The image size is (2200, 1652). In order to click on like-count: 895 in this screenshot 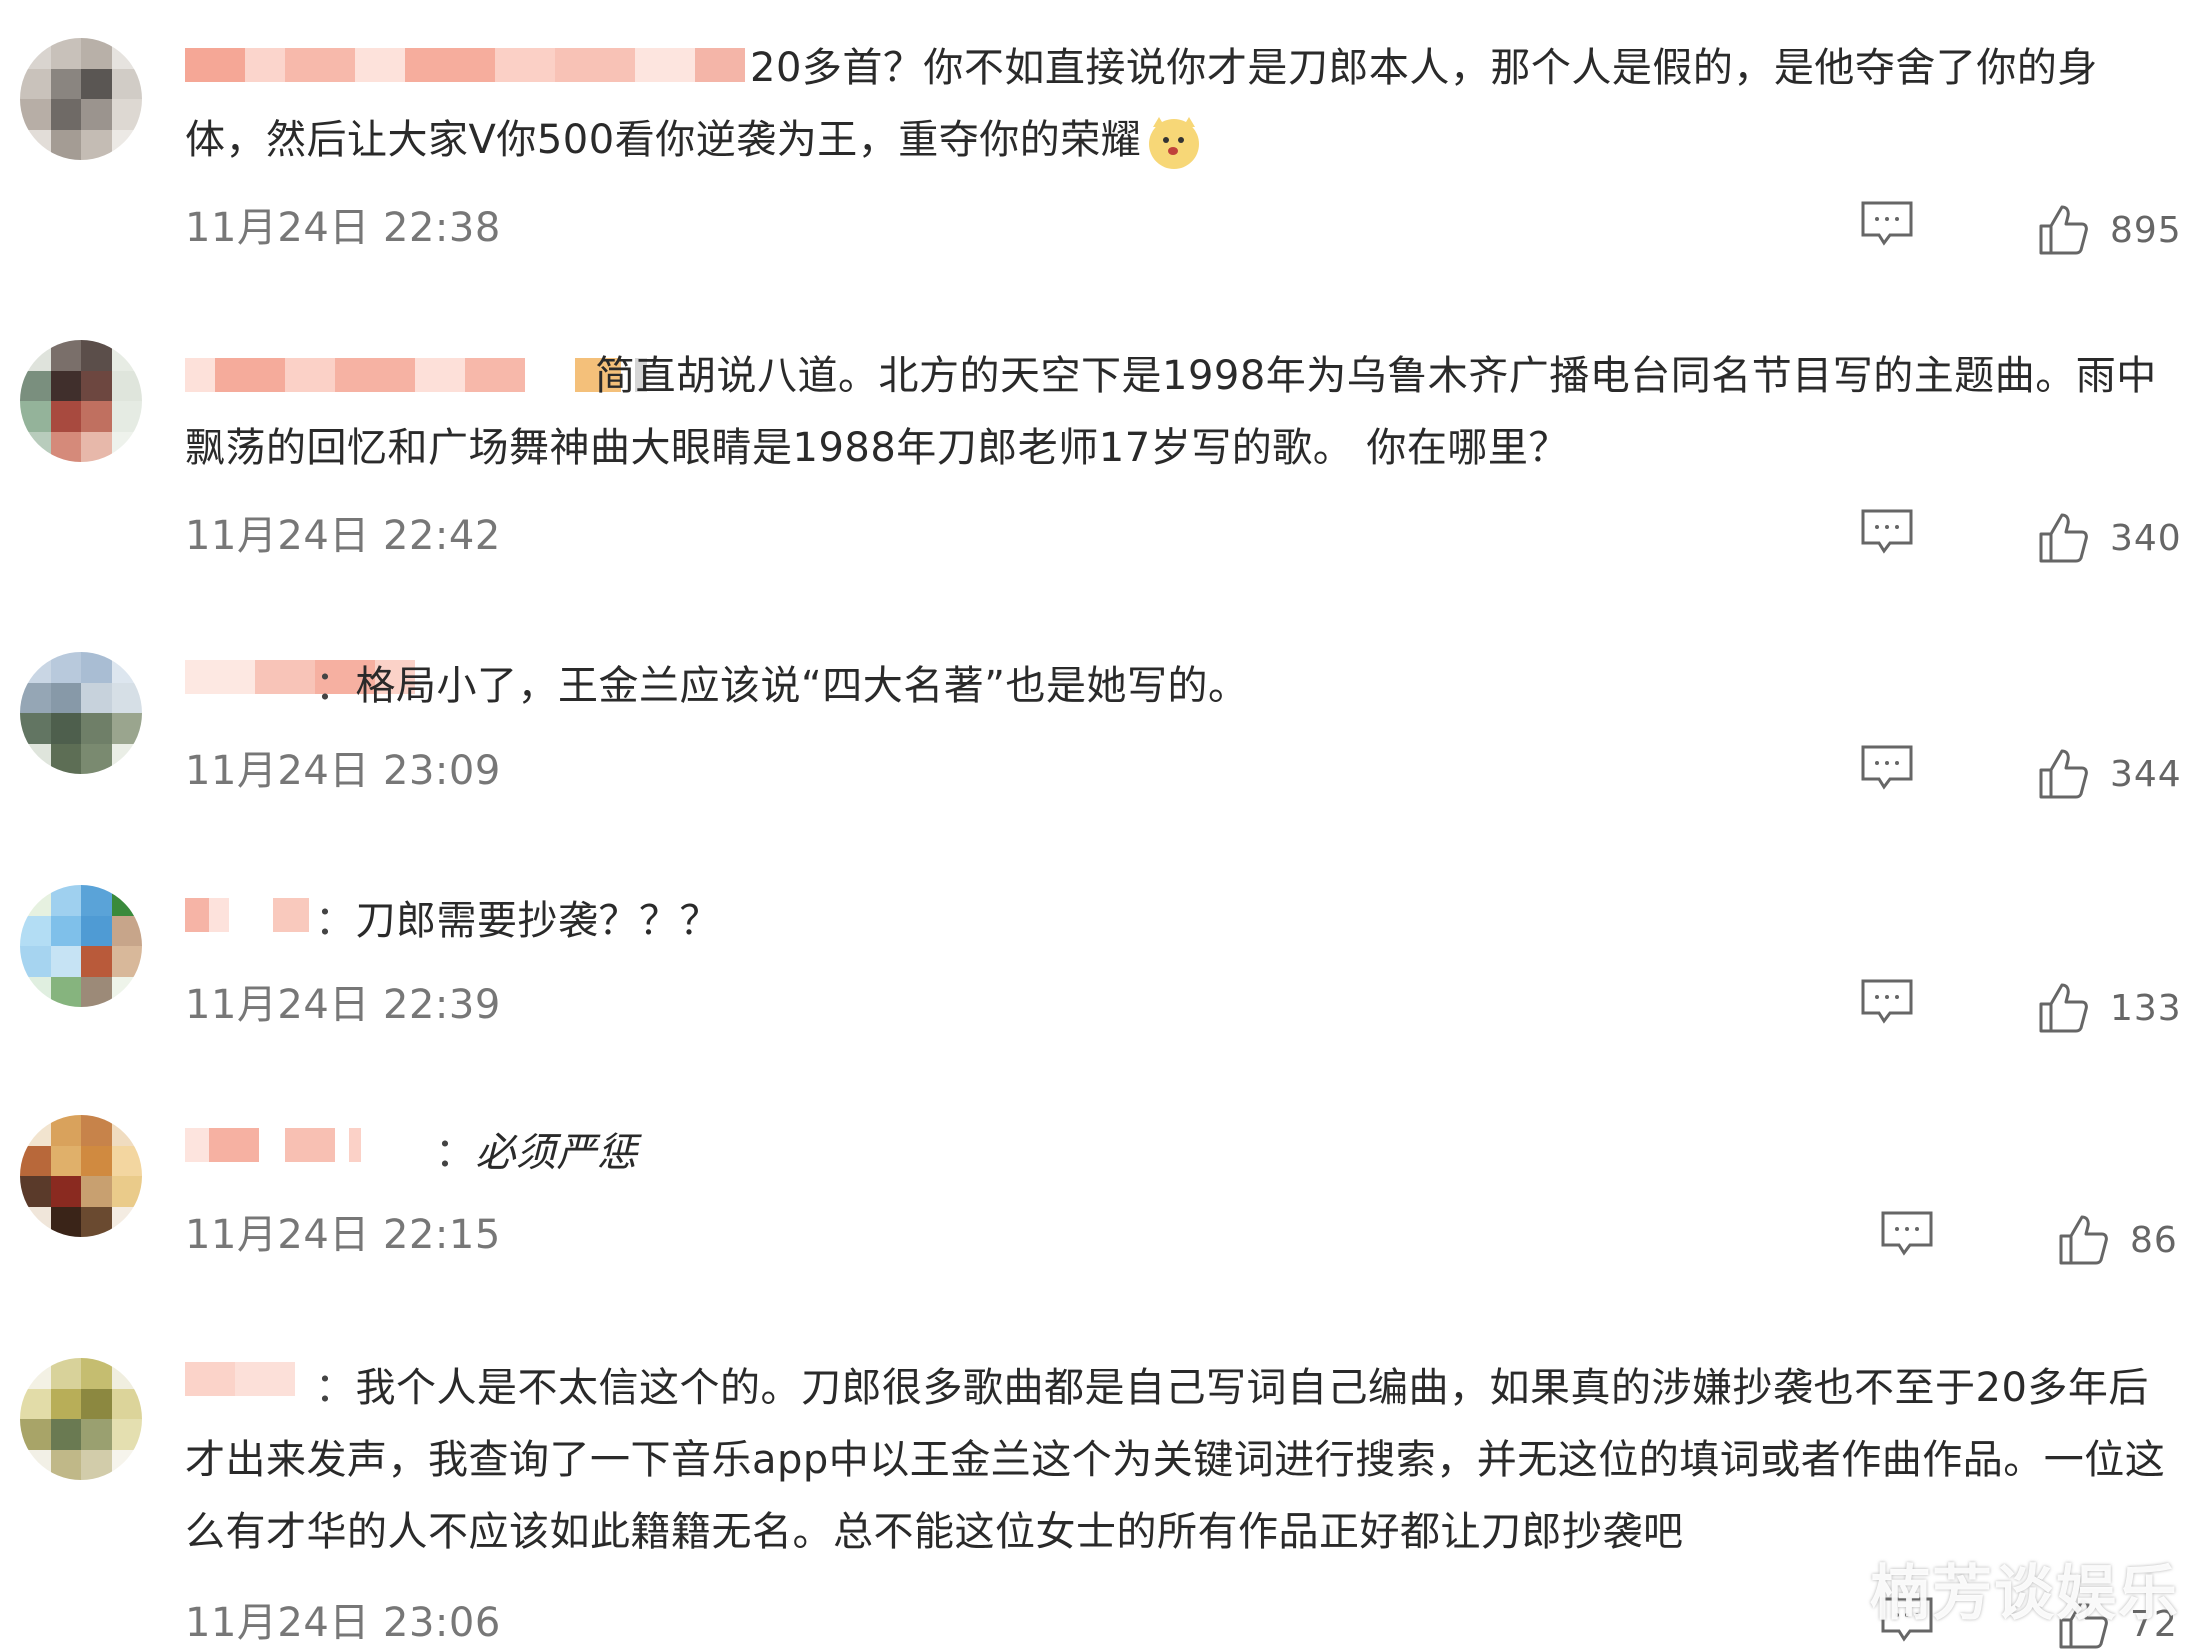, I will do `click(2146, 230)`.